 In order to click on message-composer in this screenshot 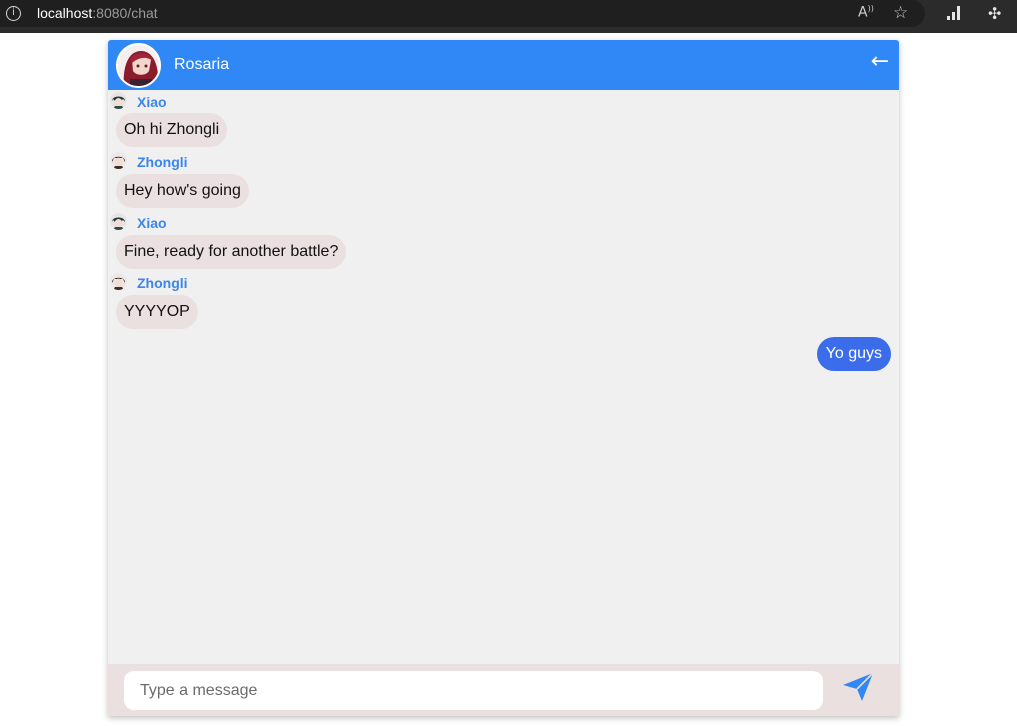, I will do `click(503, 690)`.